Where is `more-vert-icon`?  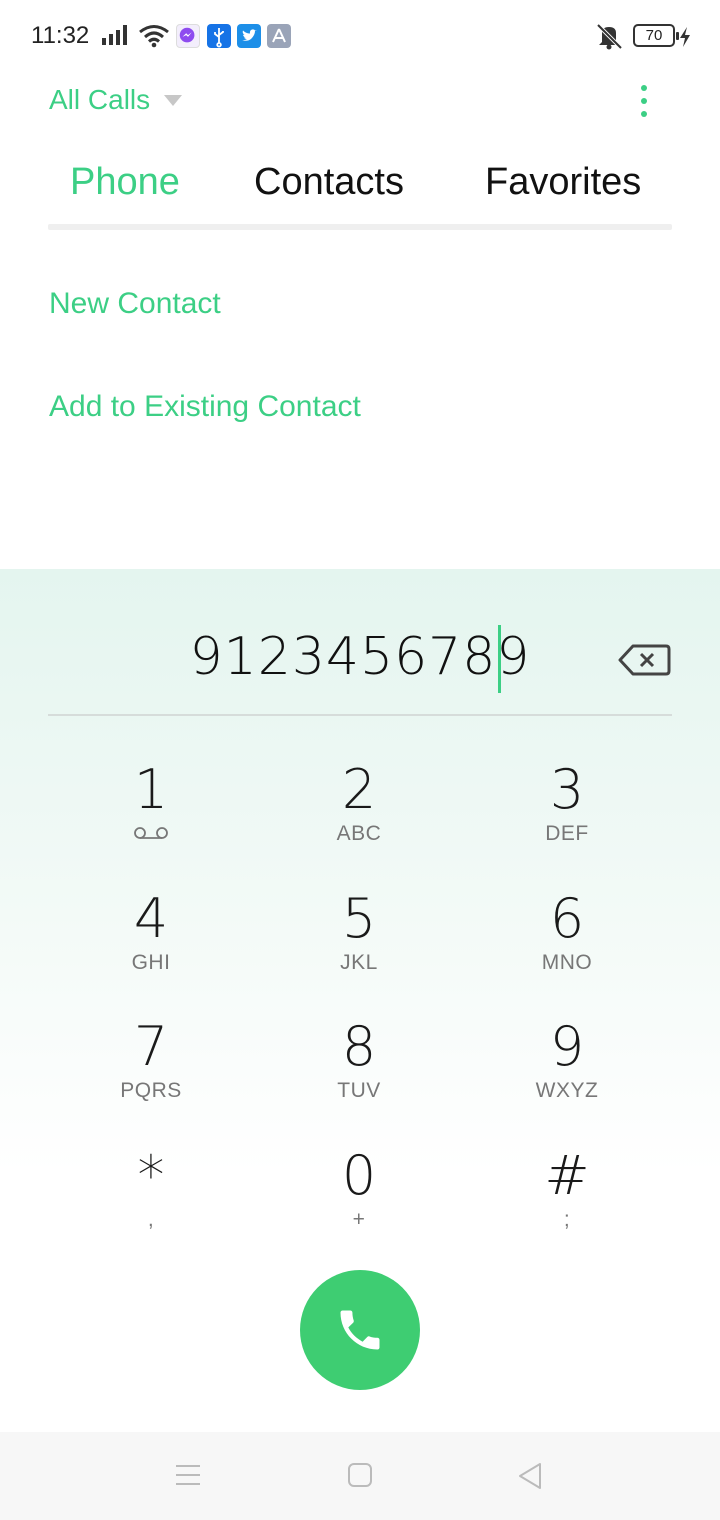
more-vert-icon is located at coordinates (644, 88).